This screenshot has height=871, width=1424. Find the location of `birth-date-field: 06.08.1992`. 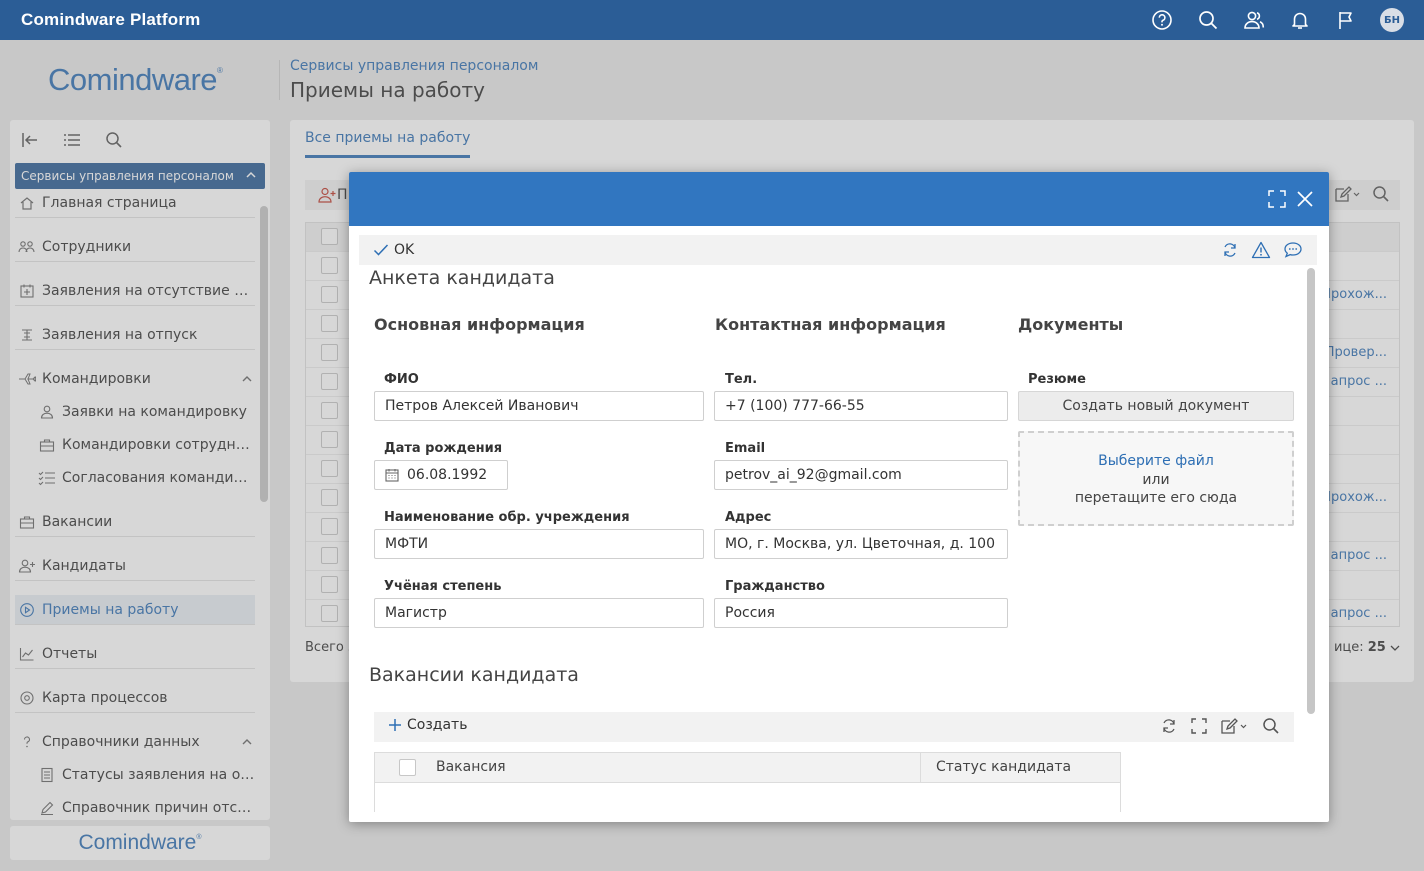

birth-date-field: 06.08.1992 is located at coordinates (441, 475).